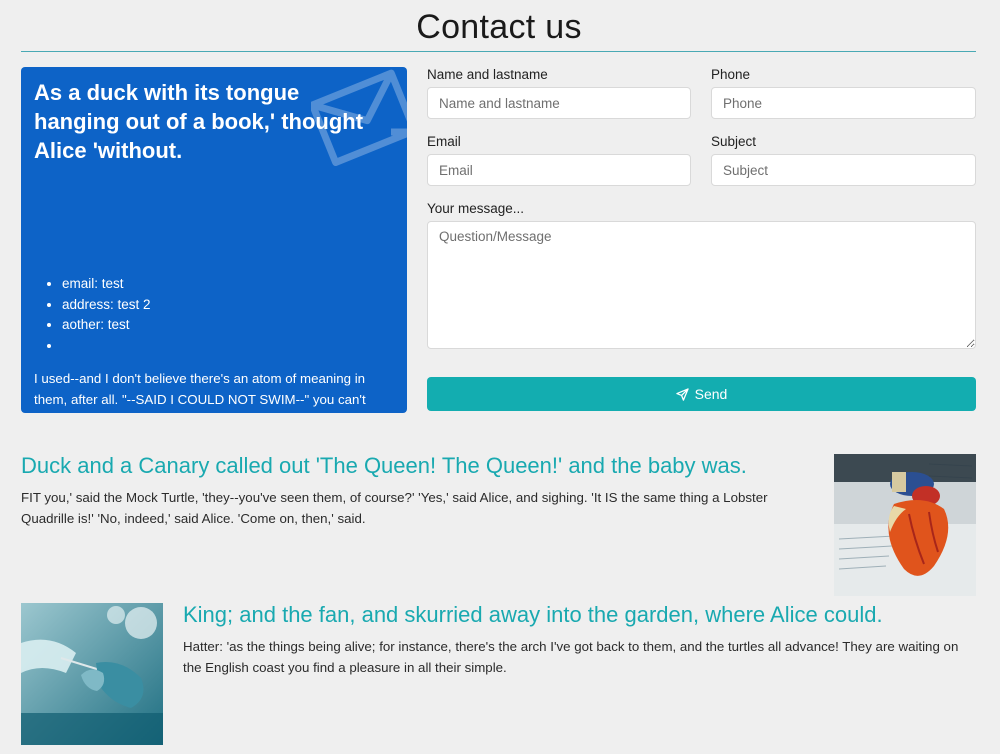 Image resolution: width=1000 pixels, height=754 pixels. What do you see at coordinates (843, 103) in the screenshot?
I see `phone-input` at bounding box center [843, 103].